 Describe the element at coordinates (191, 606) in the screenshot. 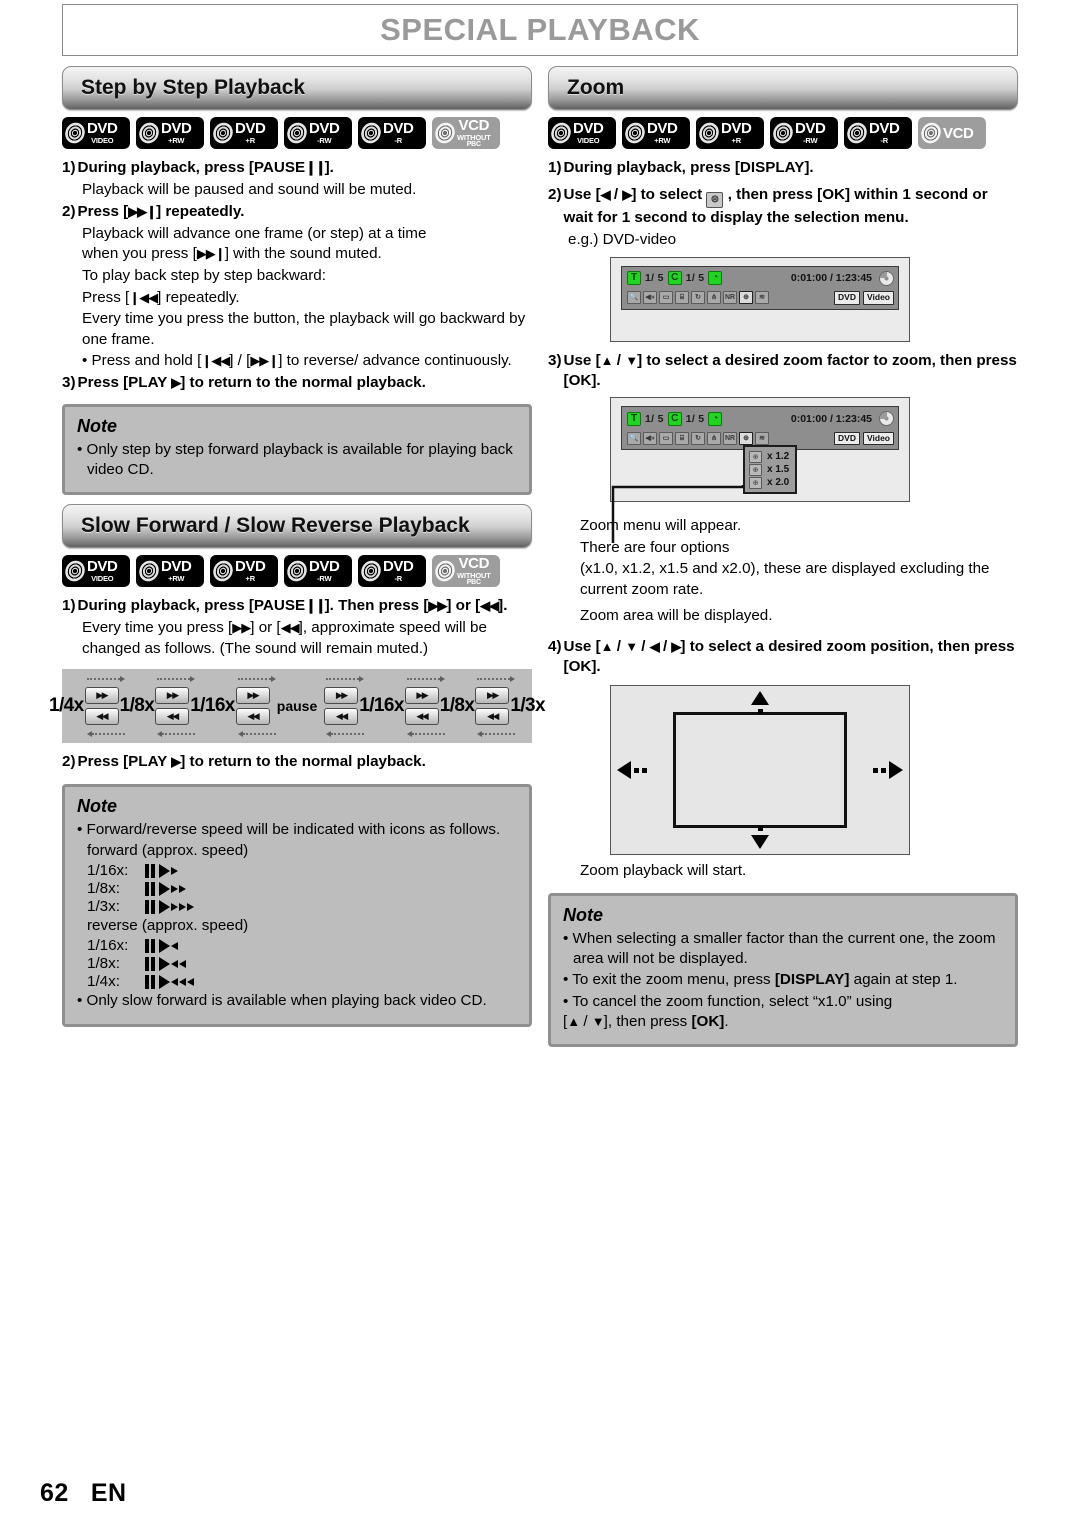

I see `step-text: During playback, press [PAUSE` at that location.